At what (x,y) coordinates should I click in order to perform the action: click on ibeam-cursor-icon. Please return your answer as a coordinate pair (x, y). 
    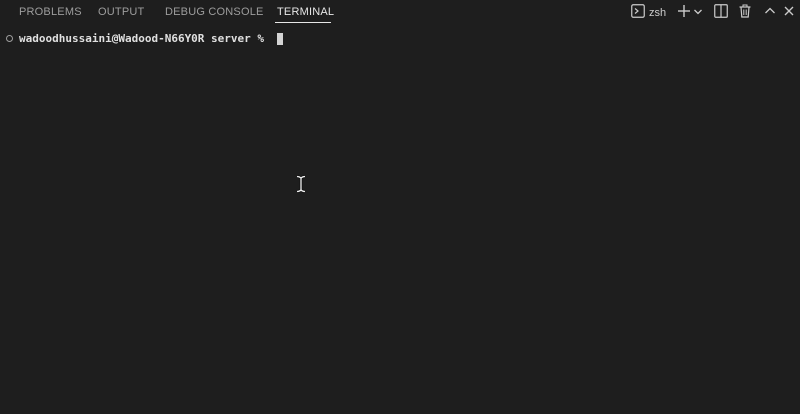
    Looking at the image, I should click on (301, 186).